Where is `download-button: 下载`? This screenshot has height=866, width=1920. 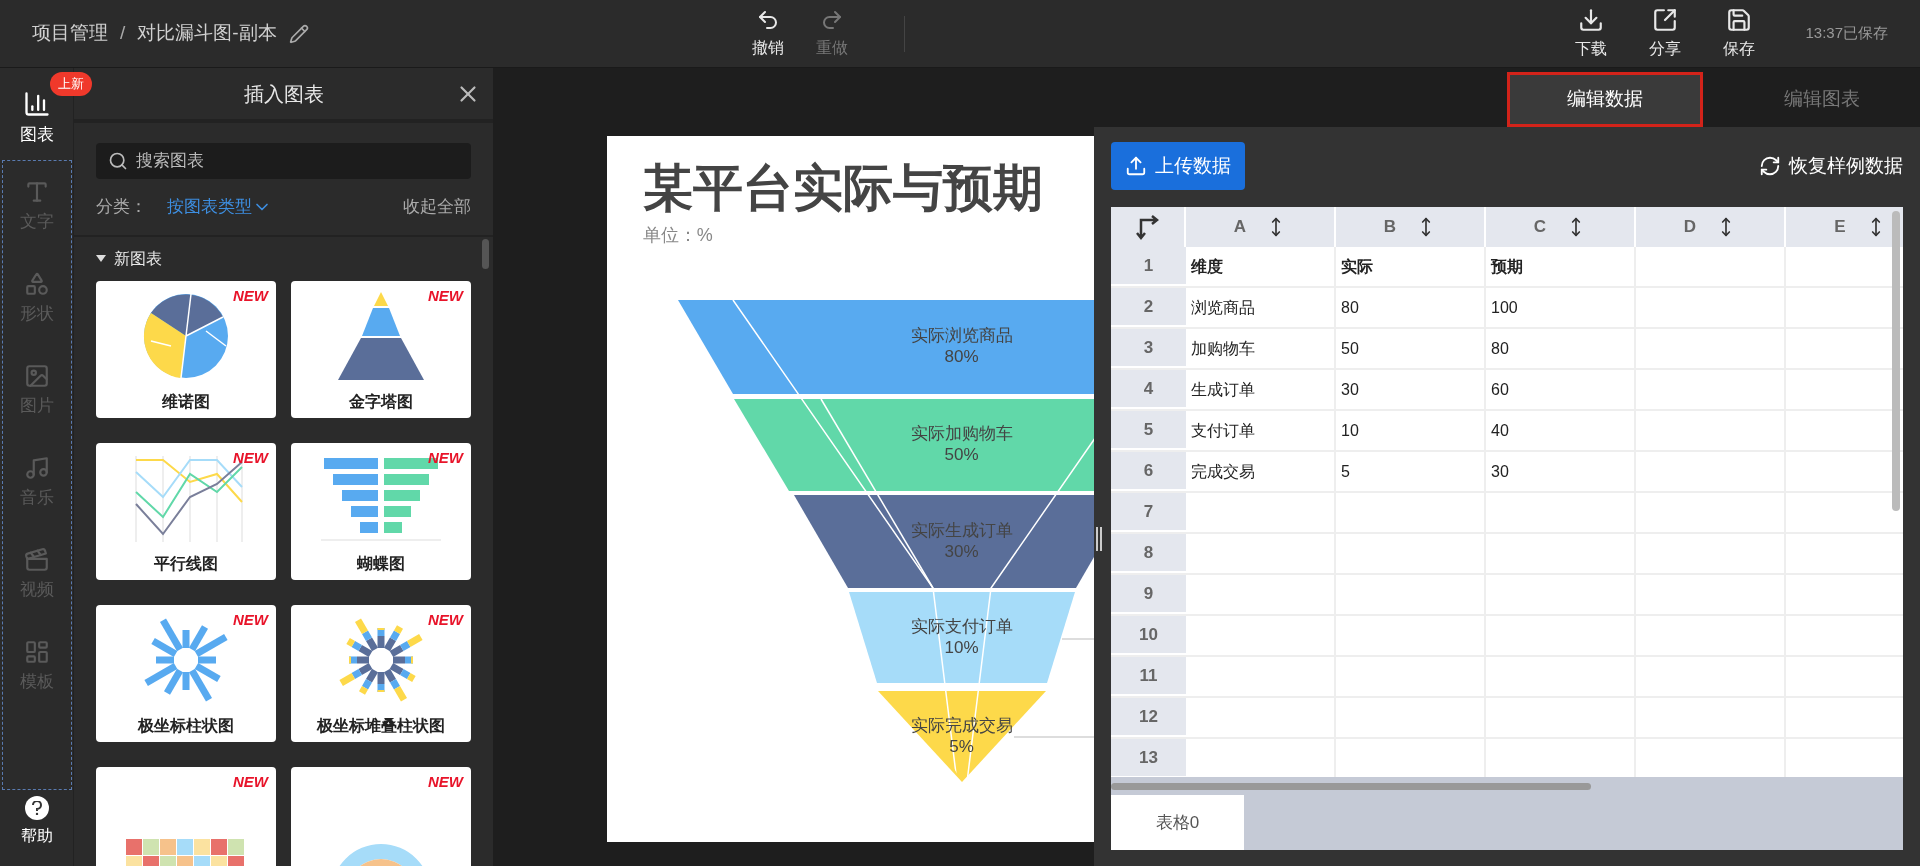 download-button: 下载 is located at coordinates (1591, 33).